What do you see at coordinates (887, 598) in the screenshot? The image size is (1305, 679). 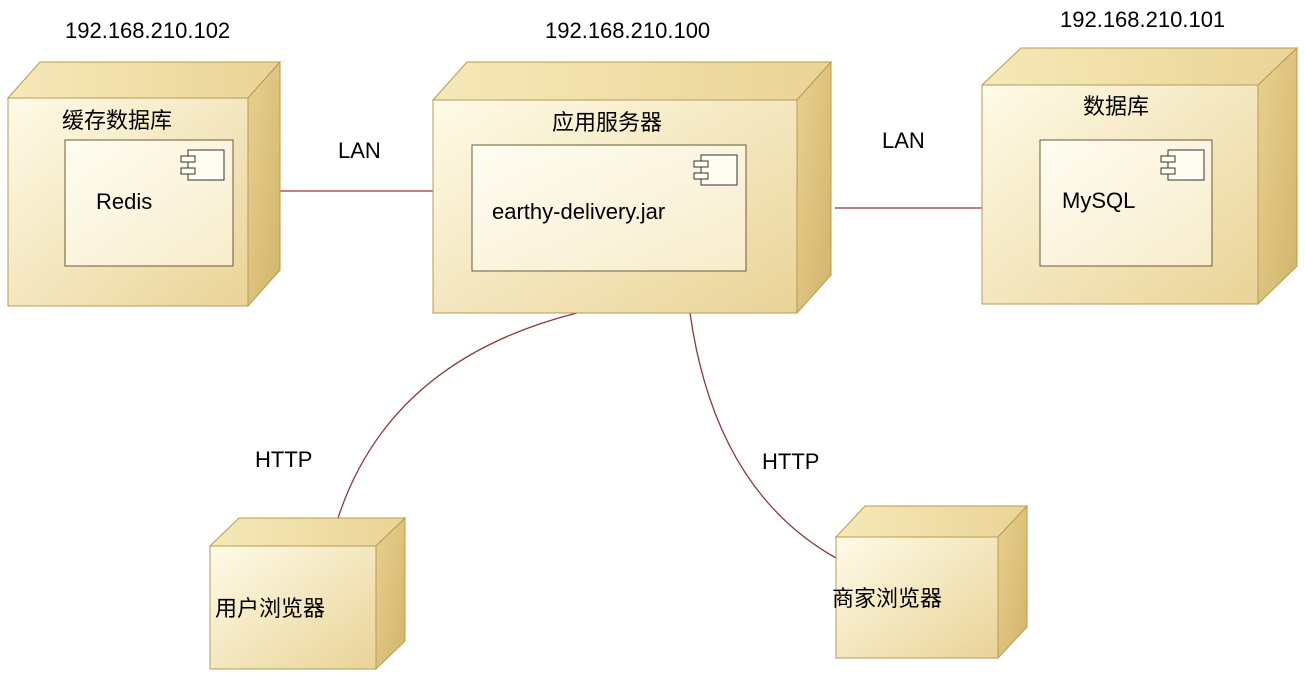 I see `merchant-browser-title: 商家浏览器` at bounding box center [887, 598].